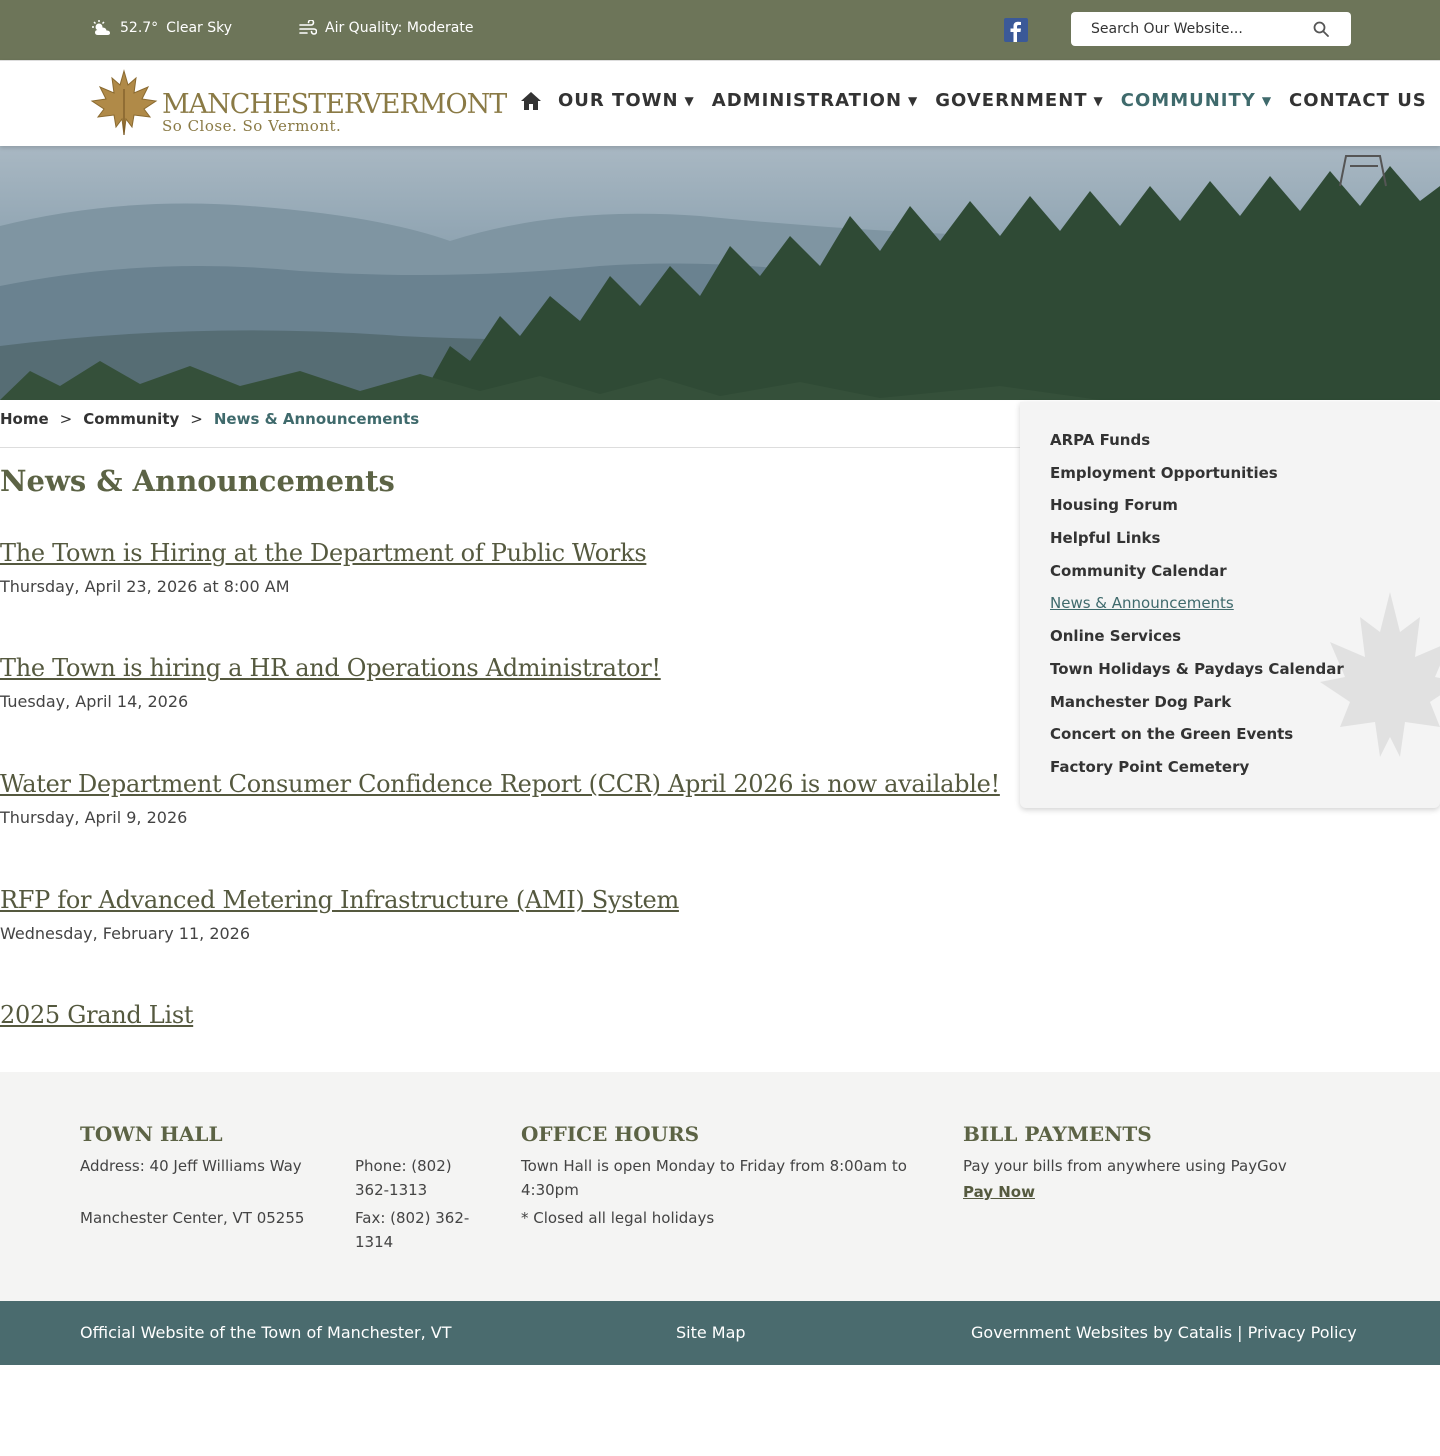  Describe the element at coordinates (151, 1134) in the screenshot. I see `town-hall-title: TOWN HALL` at that location.